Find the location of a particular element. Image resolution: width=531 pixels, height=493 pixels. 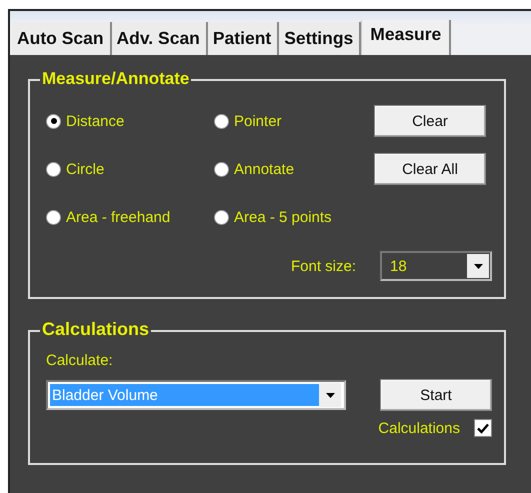

start-button: Start is located at coordinates (436, 395).